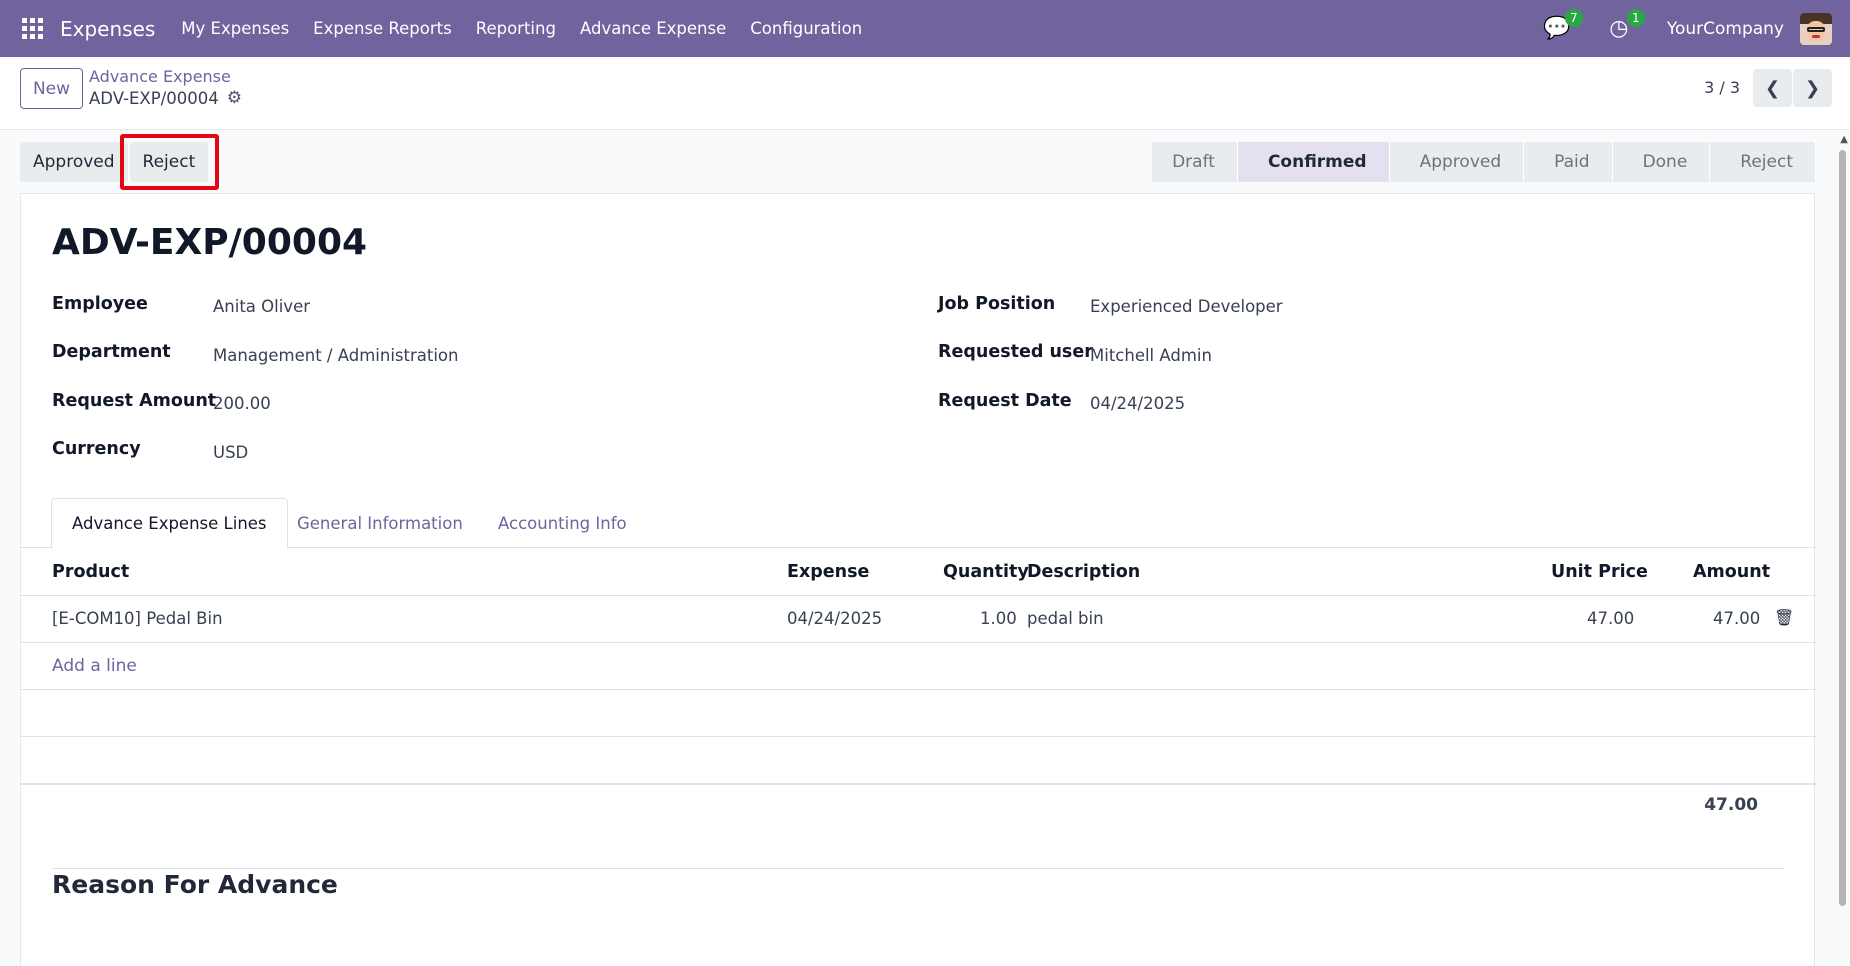 The width and height of the screenshot is (1850, 966). I want to click on menu-my-expenses: My Expenses, so click(235, 28).